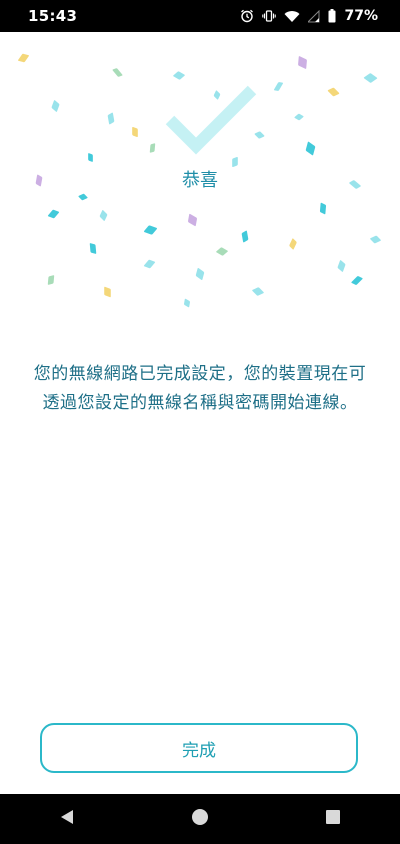  I want to click on home-icon, so click(200, 819).